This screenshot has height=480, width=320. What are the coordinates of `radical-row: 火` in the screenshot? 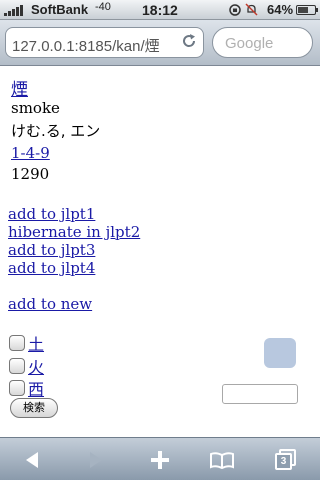 It's located at (26, 366).